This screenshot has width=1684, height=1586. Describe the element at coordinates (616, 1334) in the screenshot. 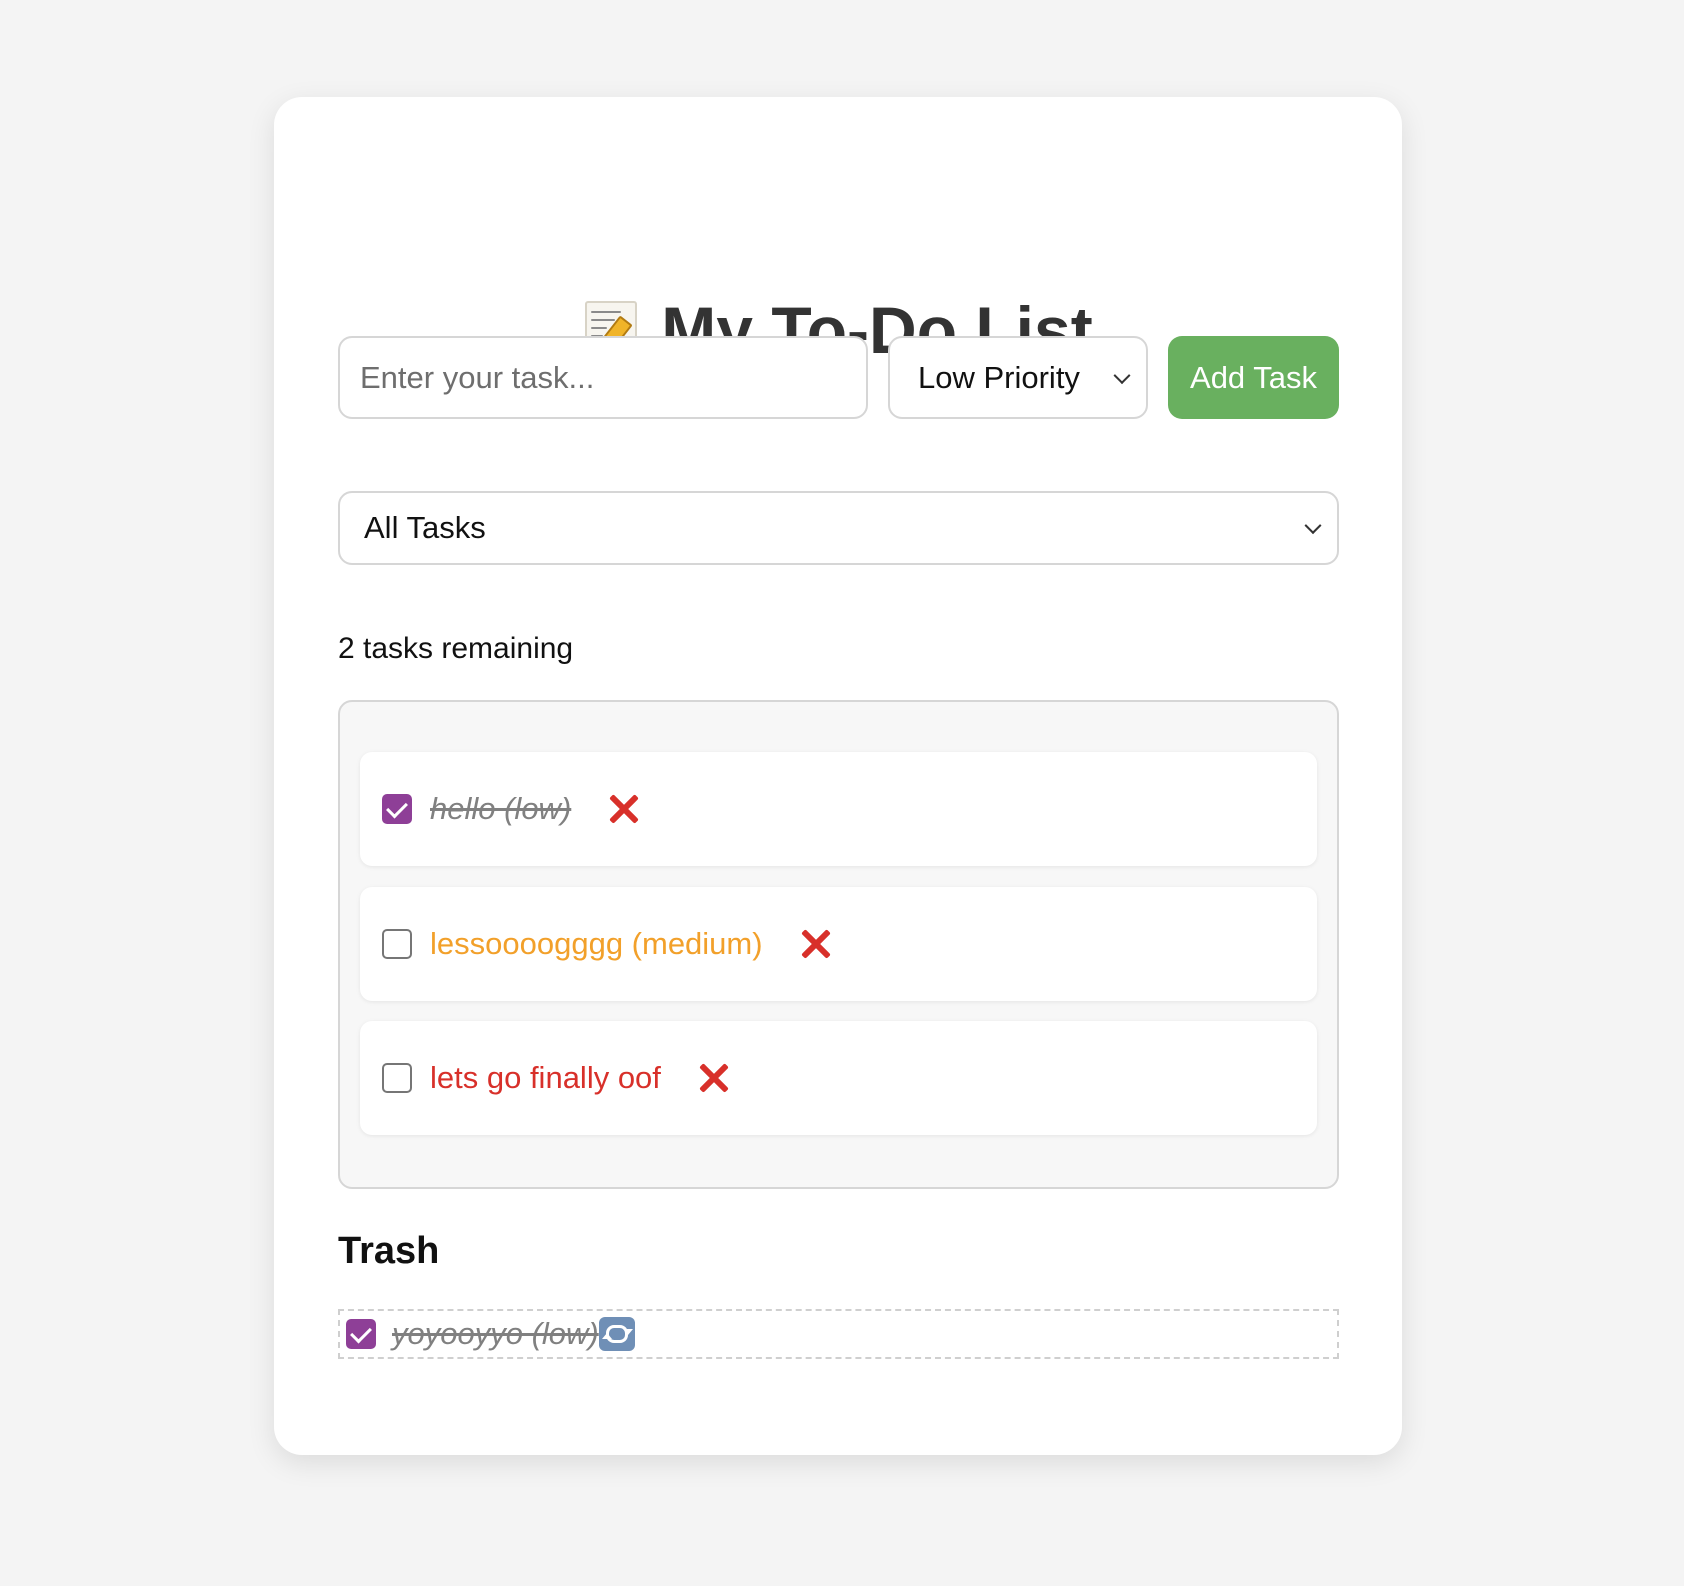

I see `restore-icon` at that location.